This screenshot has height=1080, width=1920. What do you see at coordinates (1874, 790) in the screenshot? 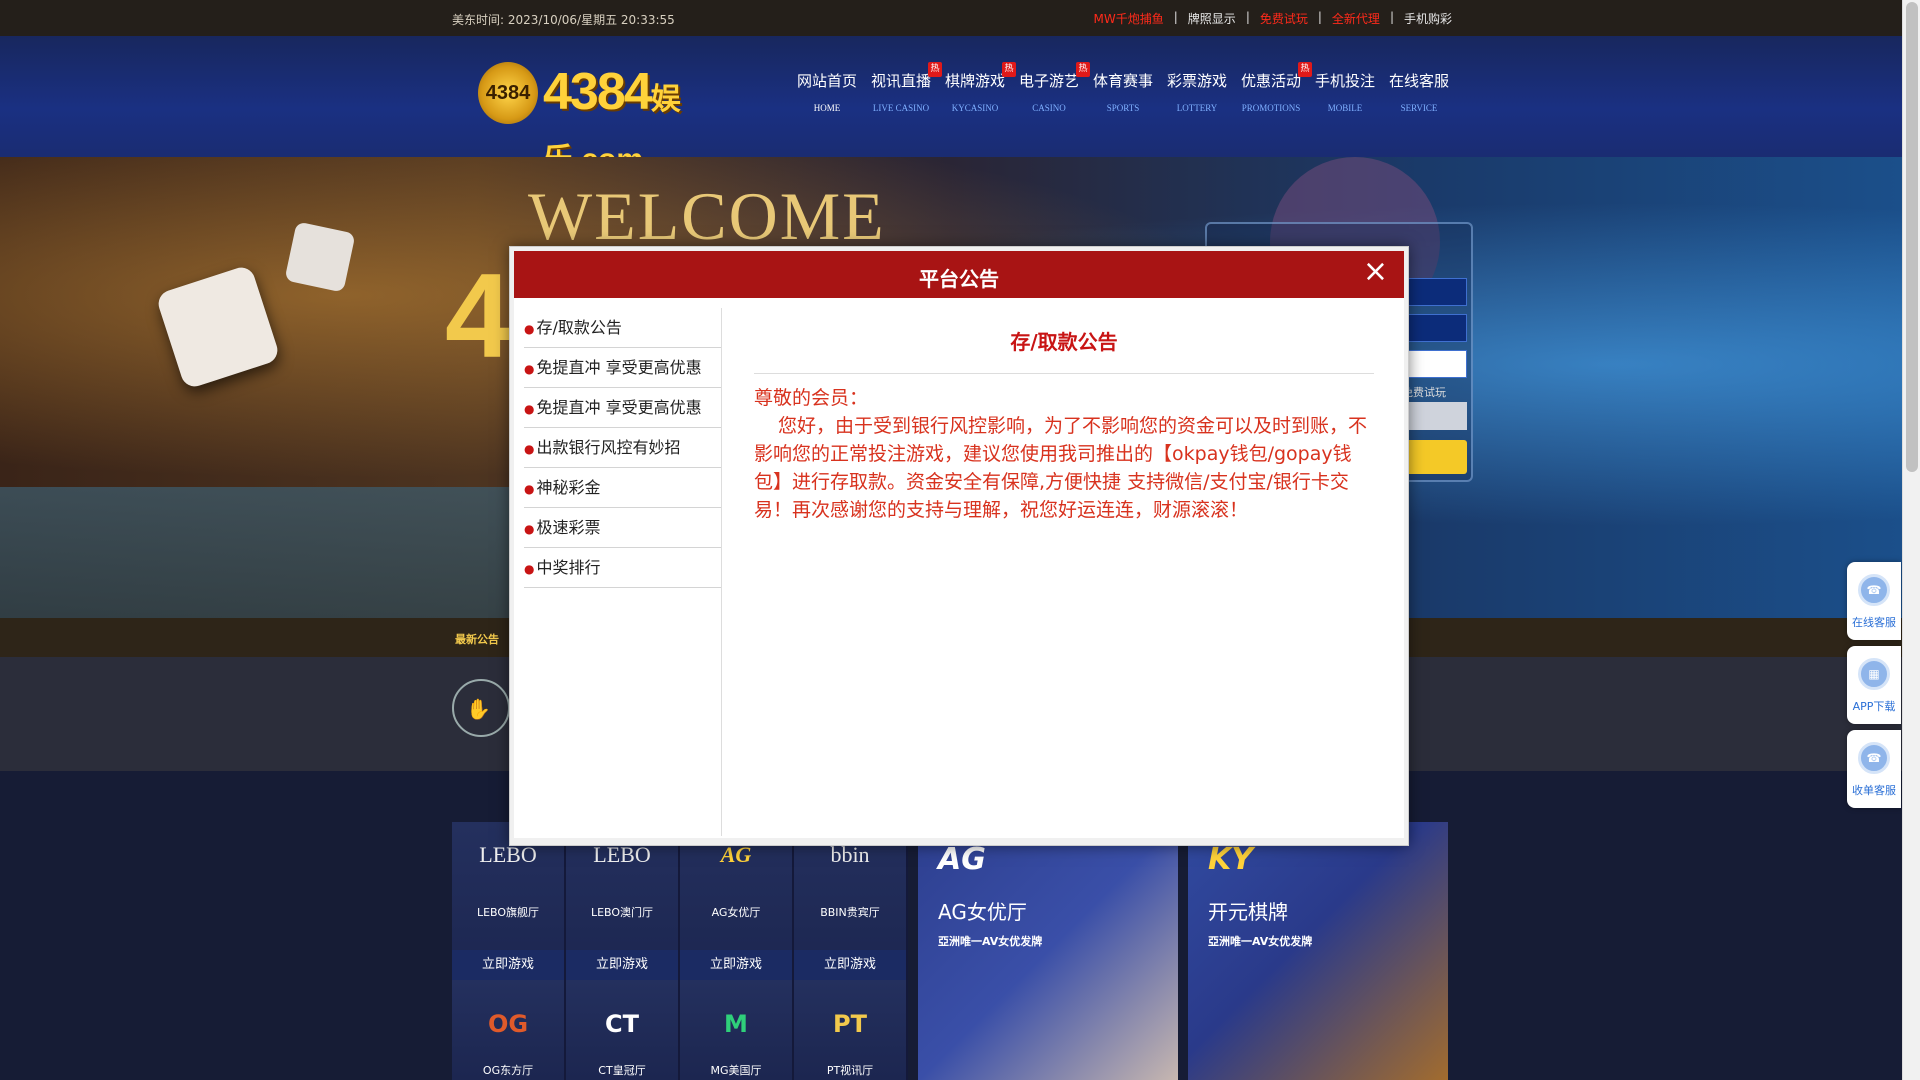
I see `side-label: 收单客服` at bounding box center [1874, 790].